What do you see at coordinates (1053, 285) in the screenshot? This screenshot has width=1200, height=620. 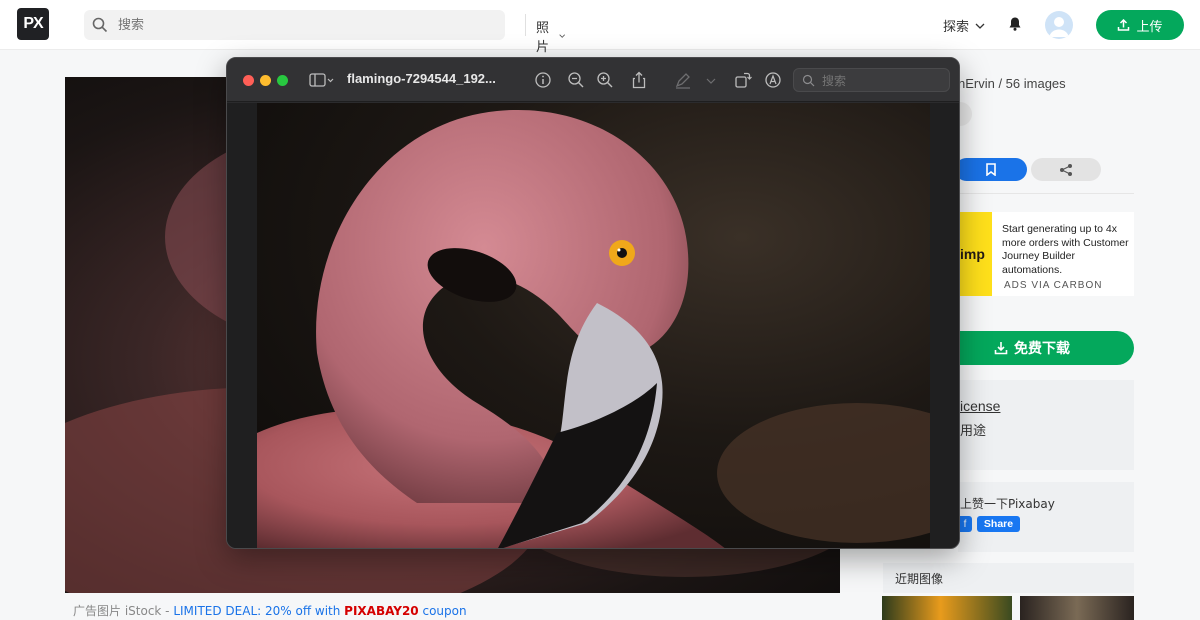 I see `carbon-ad-via: ADS VIA CARBON` at bounding box center [1053, 285].